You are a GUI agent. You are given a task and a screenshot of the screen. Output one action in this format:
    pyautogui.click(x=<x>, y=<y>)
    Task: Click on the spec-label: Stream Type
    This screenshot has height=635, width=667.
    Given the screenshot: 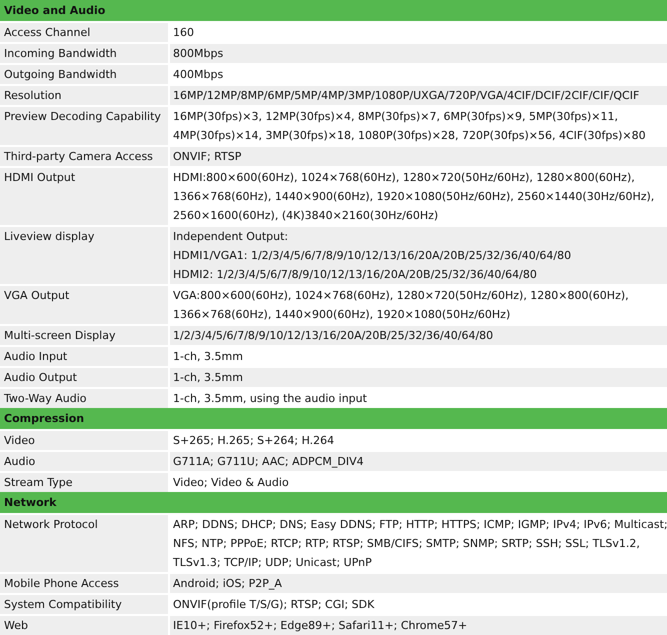 What is the action you would take?
    pyautogui.click(x=84, y=482)
    